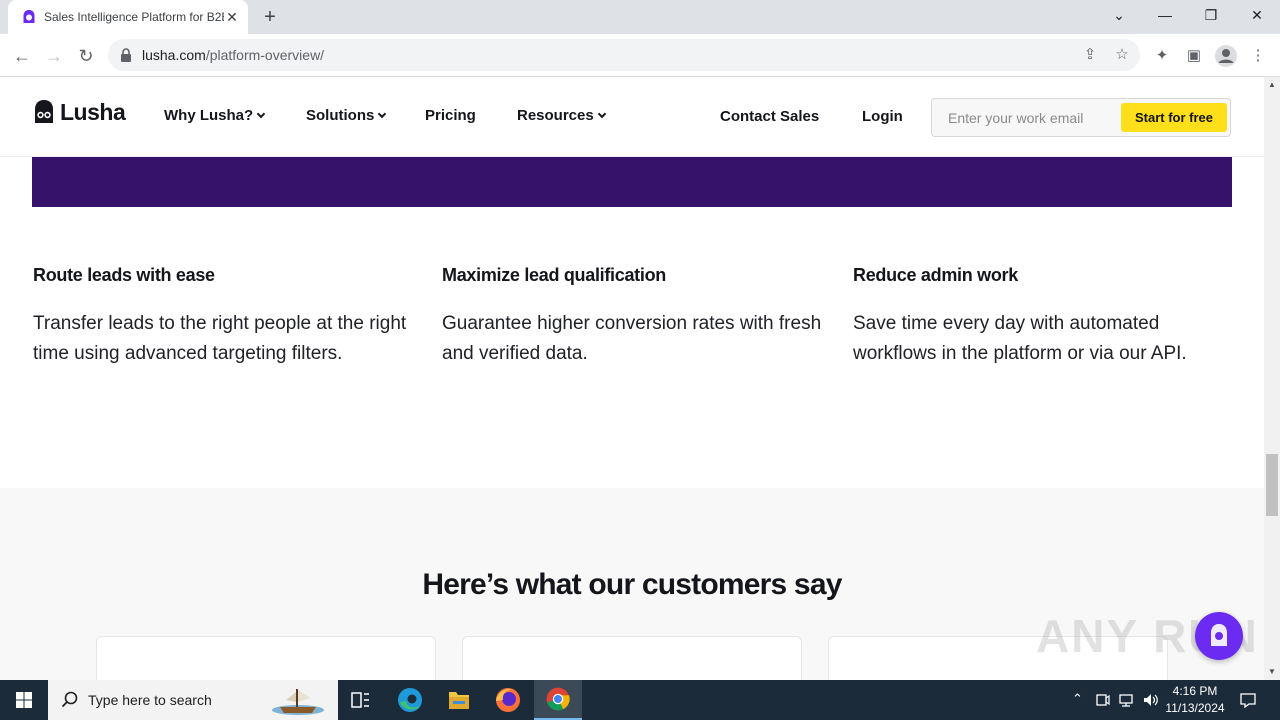 This screenshot has height=720, width=1280. What do you see at coordinates (508, 700) in the screenshot?
I see `firefox-icon` at bounding box center [508, 700].